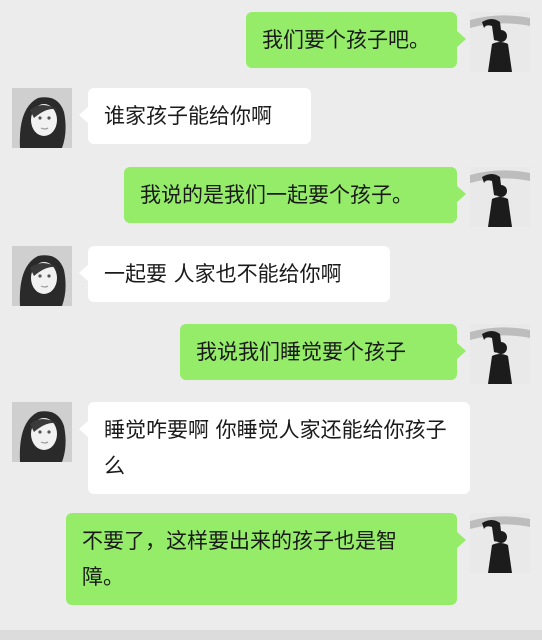 This screenshot has width=542, height=640. I want to click on message-text: 我们要个孩子吧。, so click(346, 40).